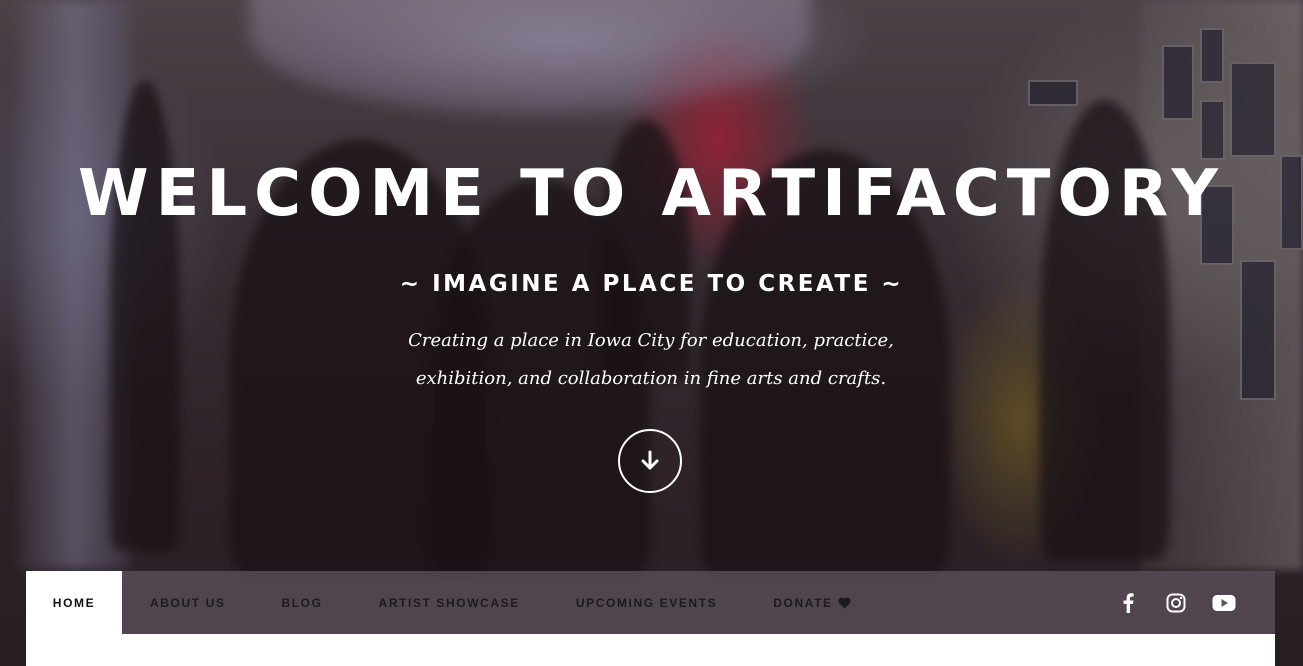  What do you see at coordinates (1176, 603) in the screenshot?
I see `instagram-icon` at bounding box center [1176, 603].